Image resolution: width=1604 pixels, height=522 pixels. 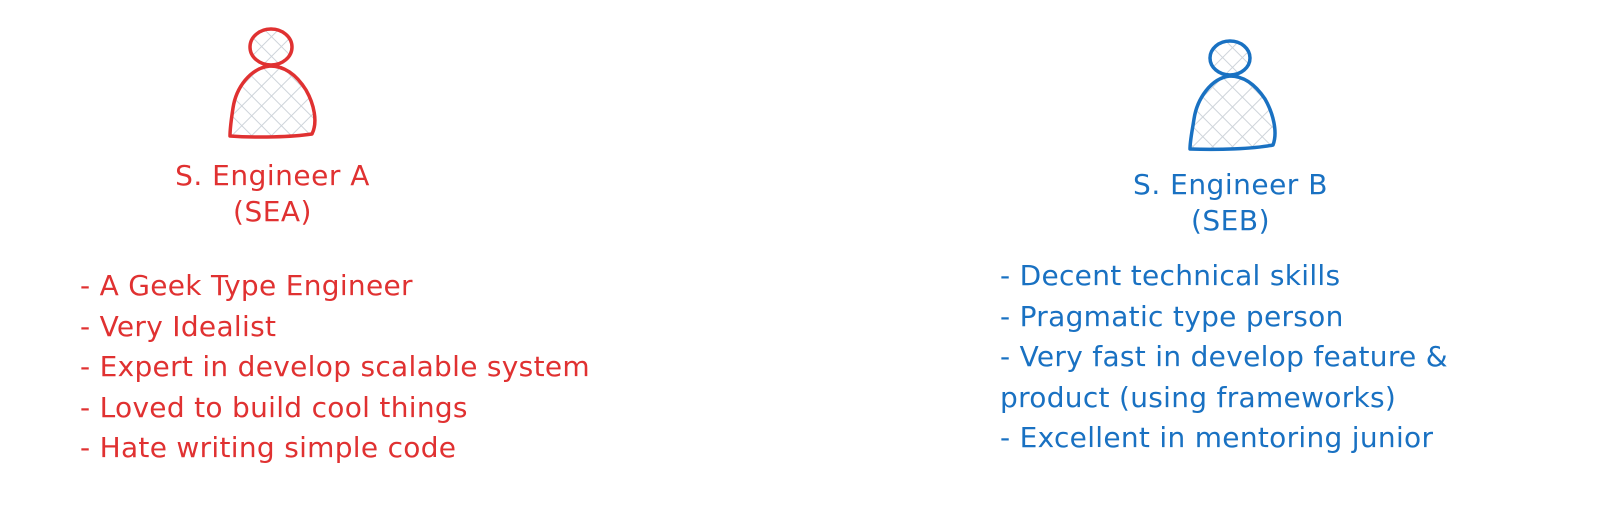 I want to click on persona-abbreviation: (SEB), so click(x=1230, y=220).